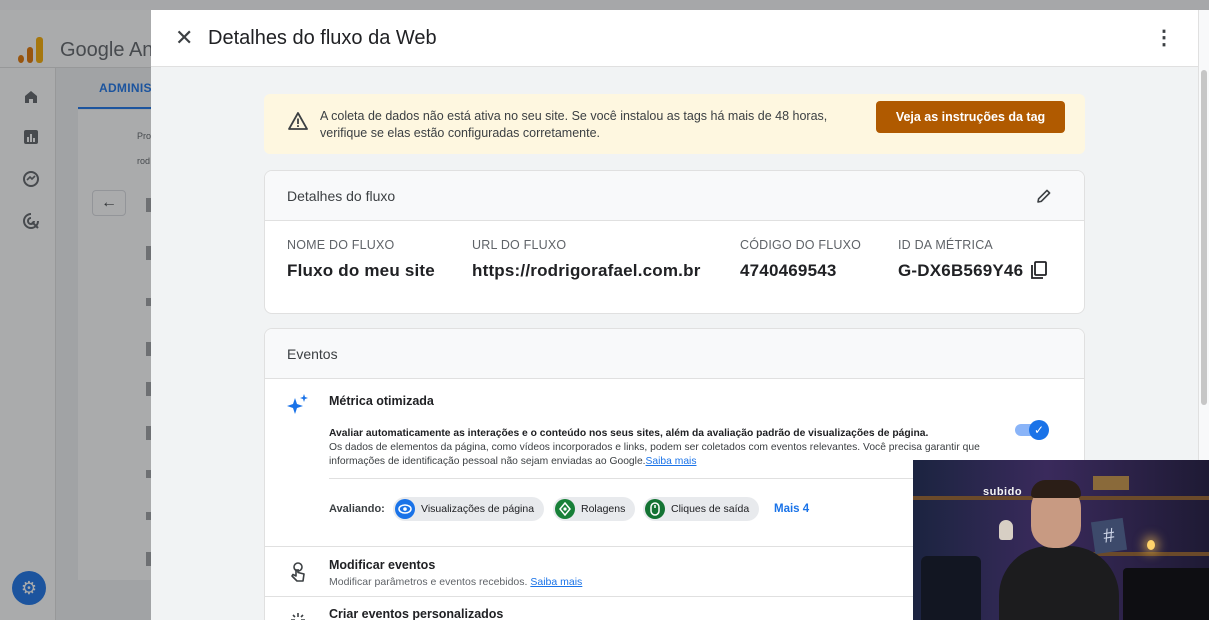  Describe the element at coordinates (1111, 483) in the screenshot. I see `books-decoration` at that location.